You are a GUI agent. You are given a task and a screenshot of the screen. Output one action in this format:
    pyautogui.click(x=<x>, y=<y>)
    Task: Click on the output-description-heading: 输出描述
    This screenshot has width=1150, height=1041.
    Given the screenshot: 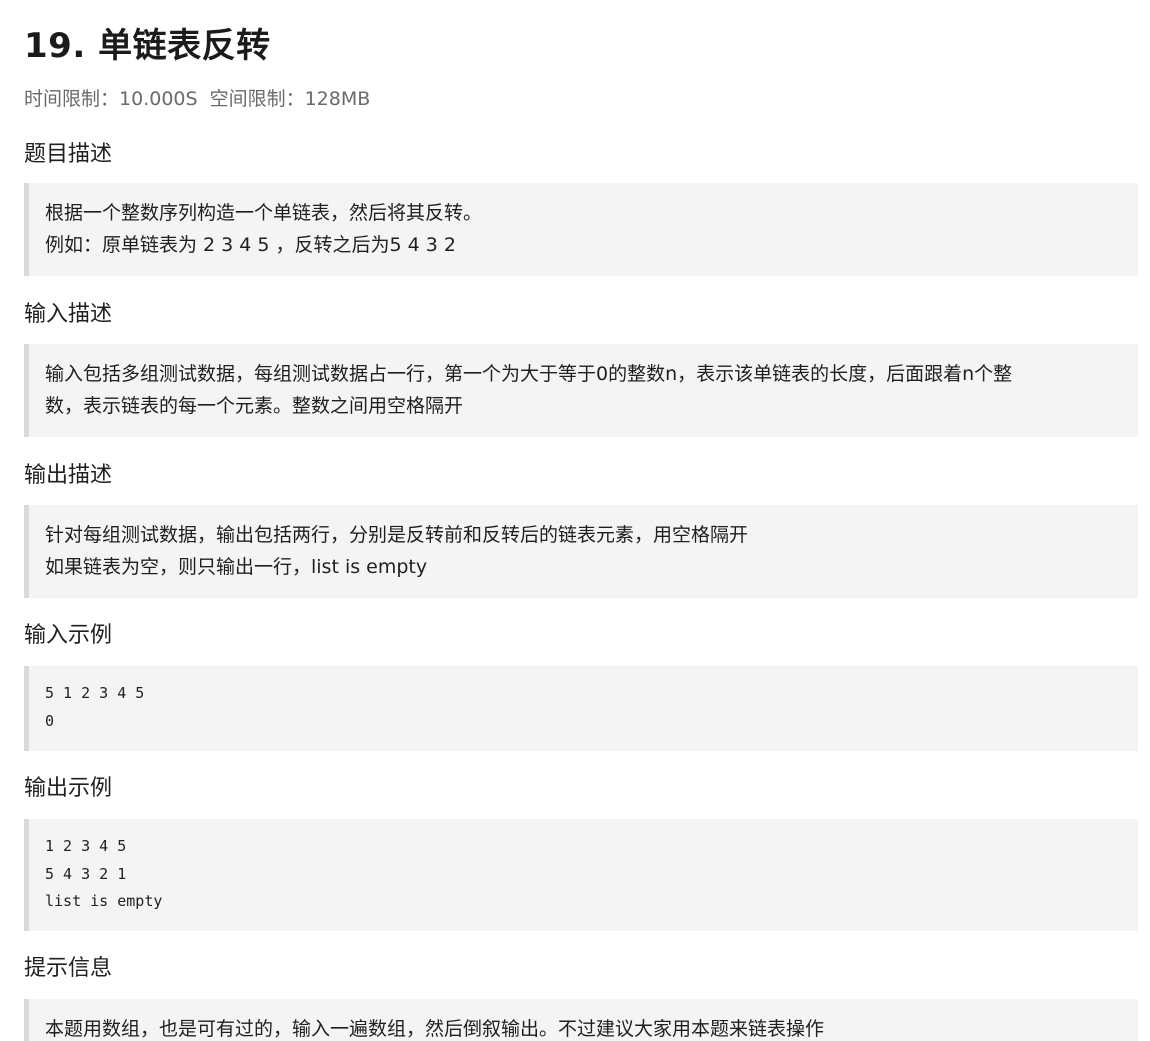 What is the action you would take?
    pyautogui.click(x=68, y=475)
    